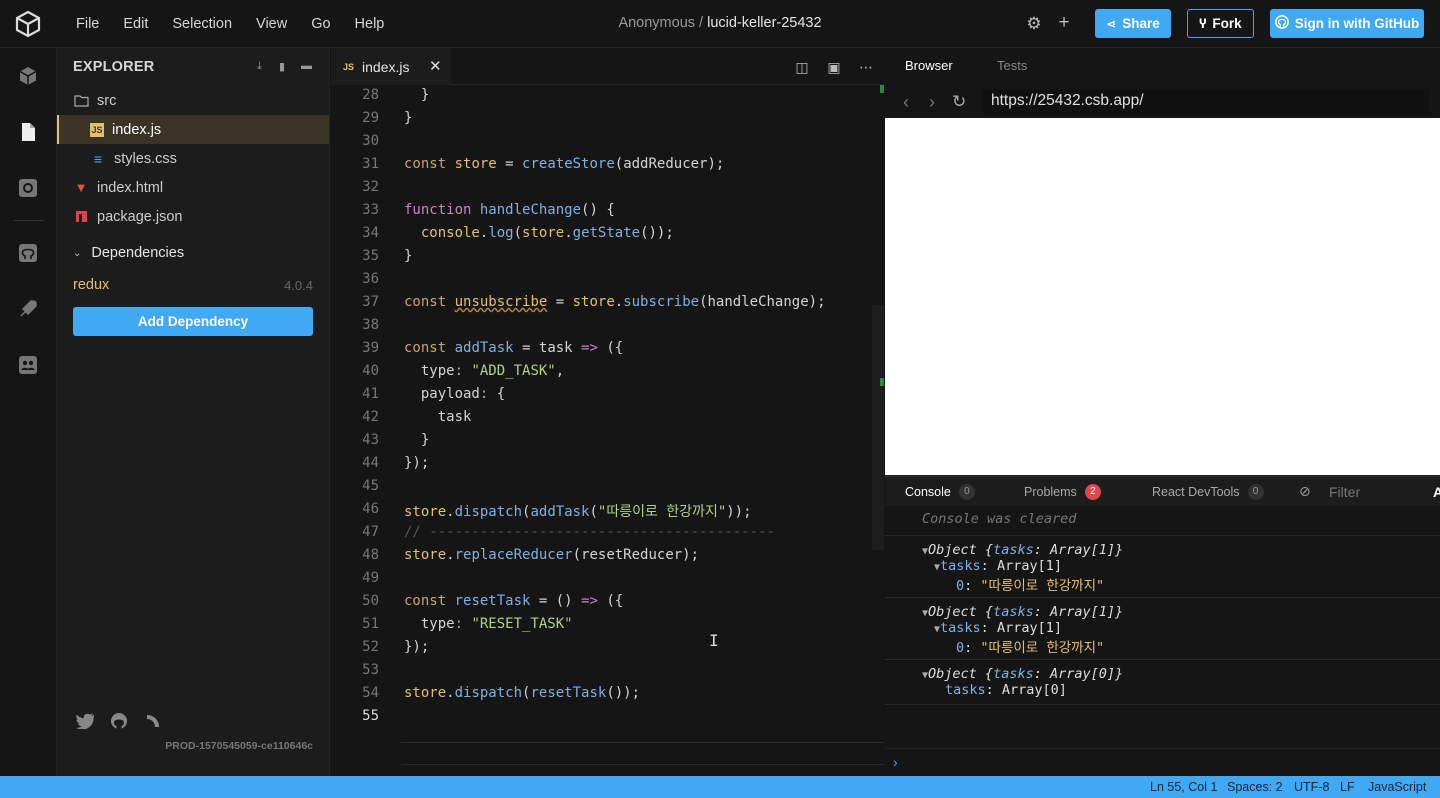 Image resolution: width=1440 pixels, height=798 pixels. Describe the element at coordinates (1436, 492) in the screenshot. I see `filter-level-label: A` at that location.